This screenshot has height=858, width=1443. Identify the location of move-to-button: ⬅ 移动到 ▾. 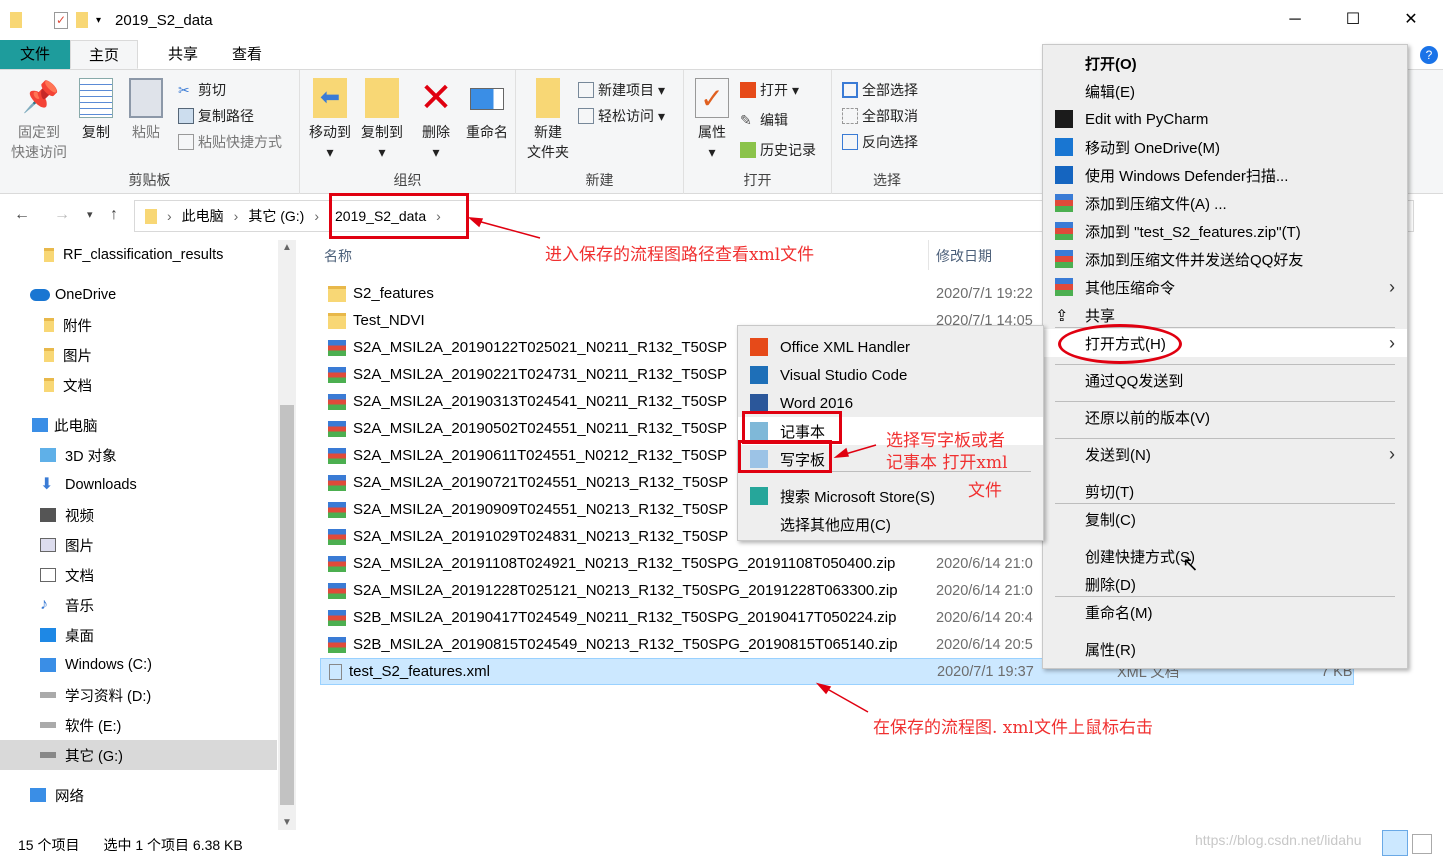
(330, 120).